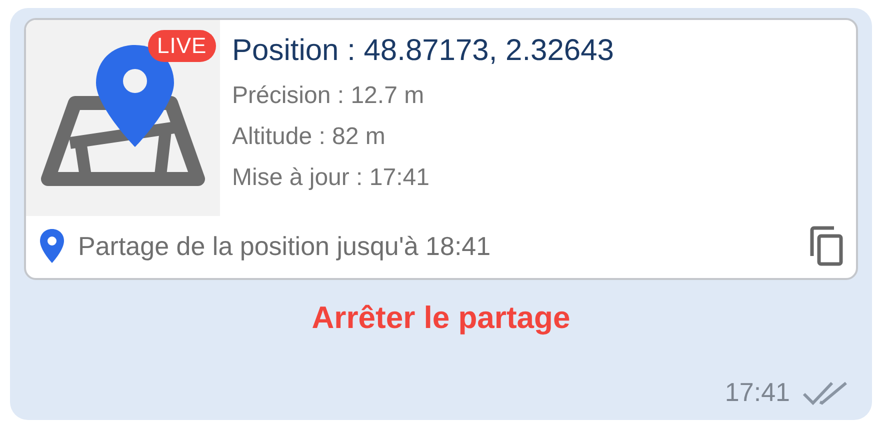  I want to click on detail-text: Altitude : 82 m, so click(309, 137).